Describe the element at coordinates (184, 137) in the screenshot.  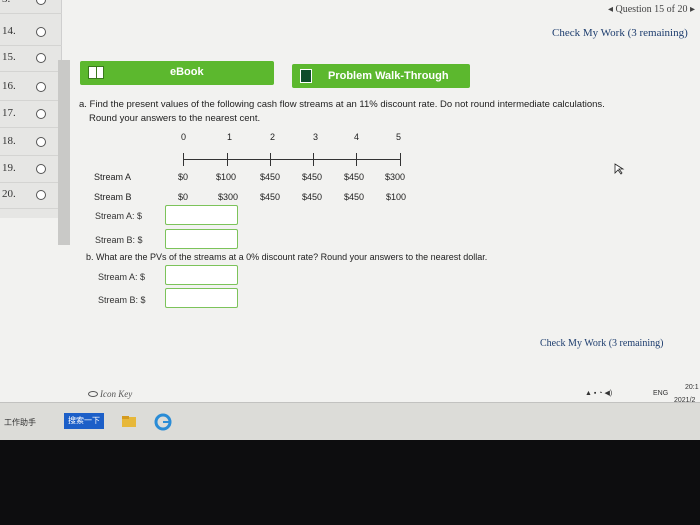
I see `period-label: 0` at that location.